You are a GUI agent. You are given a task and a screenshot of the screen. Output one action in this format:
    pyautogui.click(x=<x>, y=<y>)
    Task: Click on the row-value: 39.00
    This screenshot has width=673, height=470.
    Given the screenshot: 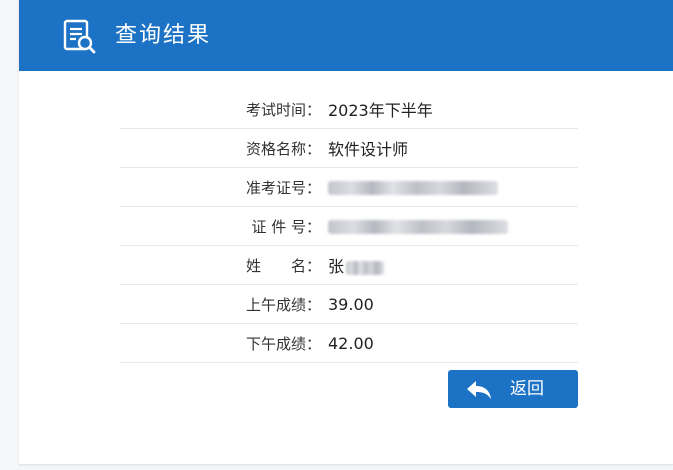 What is the action you would take?
    pyautogui.click(x=351, y=304)
    